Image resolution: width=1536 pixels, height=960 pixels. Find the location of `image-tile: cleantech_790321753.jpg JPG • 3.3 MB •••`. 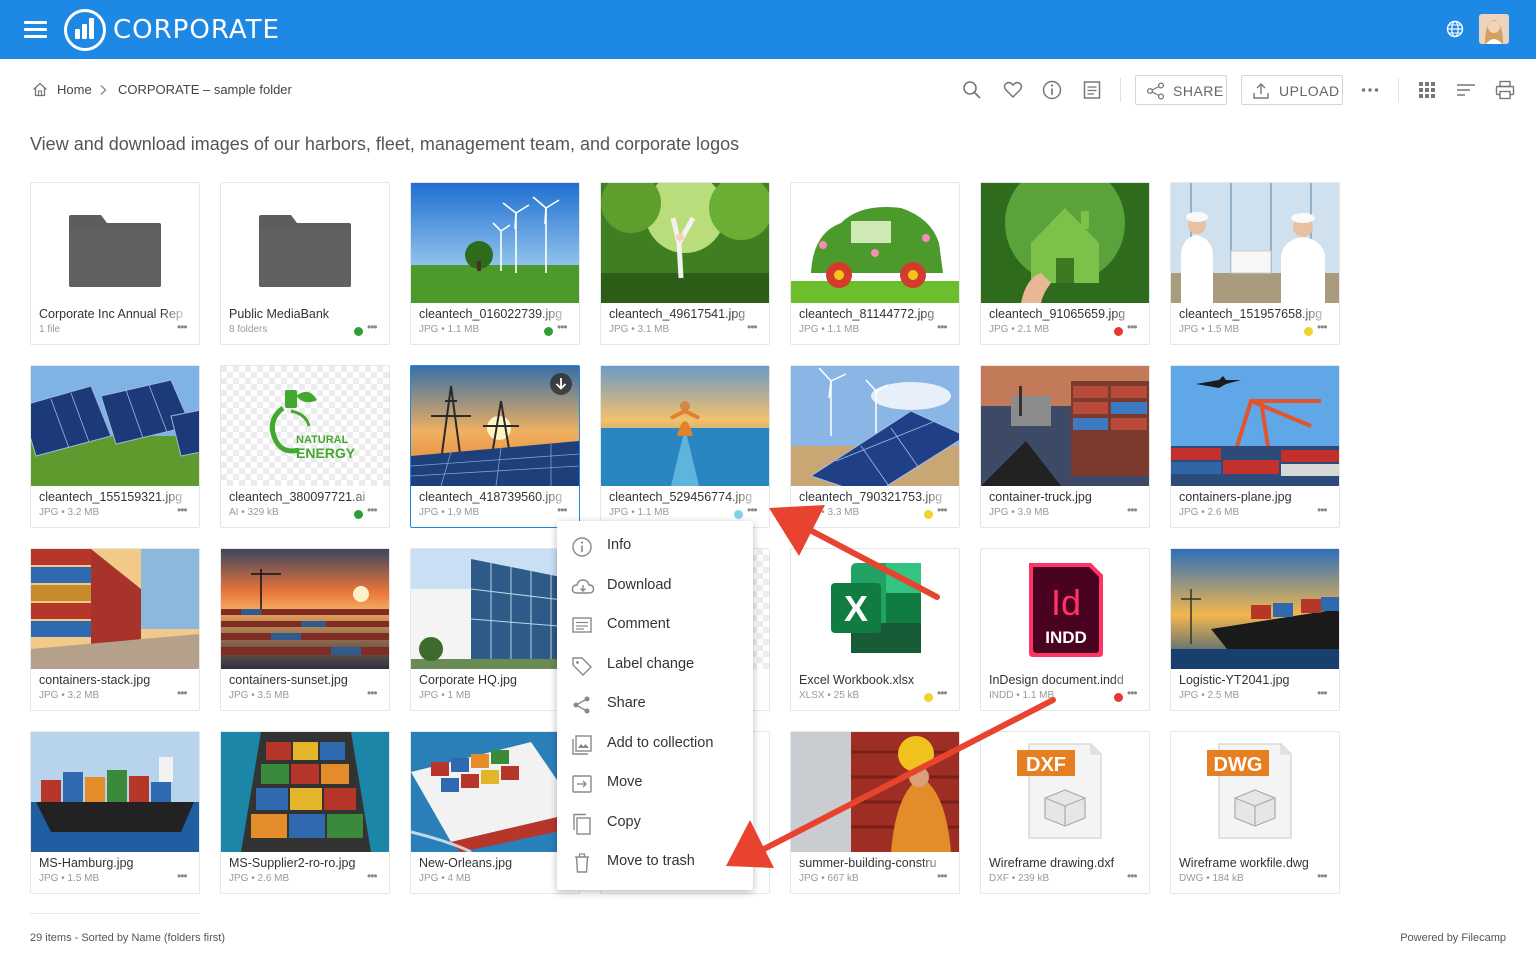

image-tile: cleantech_790321753.jpg JPG • 3.3 MB ••• is located at coordinates (875, 446).